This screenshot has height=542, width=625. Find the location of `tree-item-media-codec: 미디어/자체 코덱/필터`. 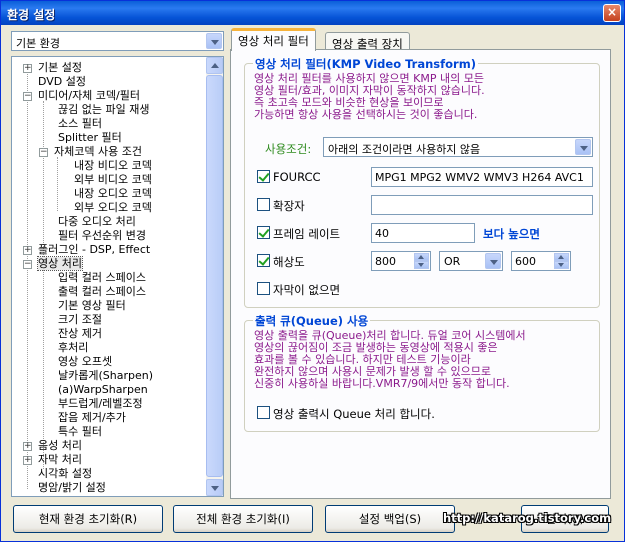

tree-item-media-codec: 미디어/자체 코덱/필터 is located at coordinates (89, 96).